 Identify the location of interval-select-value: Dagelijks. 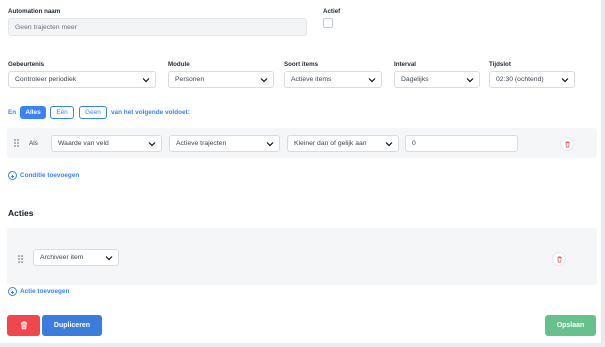
(415, 79).